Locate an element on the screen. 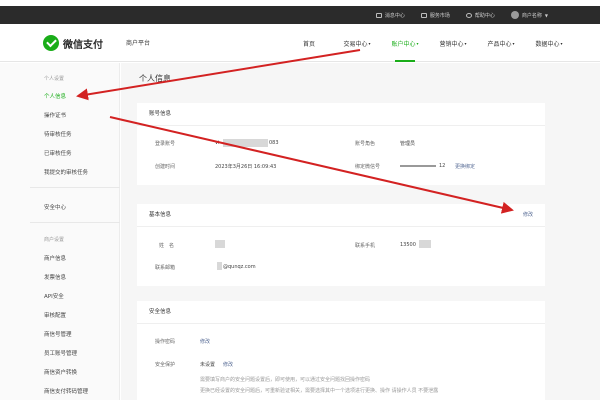 The width and height of the screenshot is (600, 400). message-icon is located at coordinates (378, 15).